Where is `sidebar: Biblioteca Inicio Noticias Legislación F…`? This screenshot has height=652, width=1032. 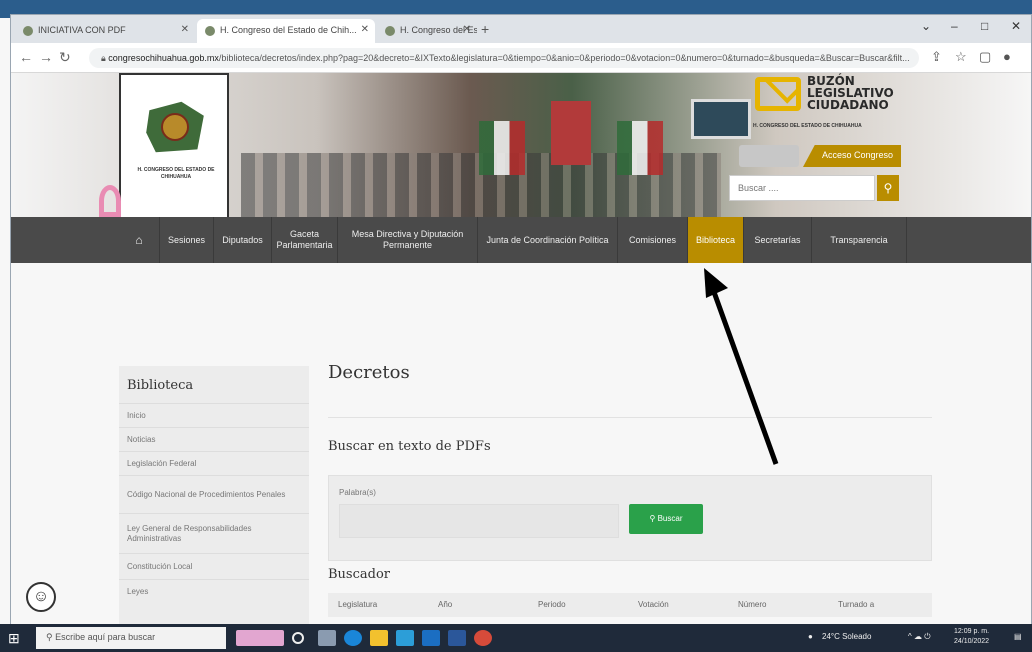
sidebar: Biblioteca Inicio Noticias Legislación F… is located at coordinates (214, 497).